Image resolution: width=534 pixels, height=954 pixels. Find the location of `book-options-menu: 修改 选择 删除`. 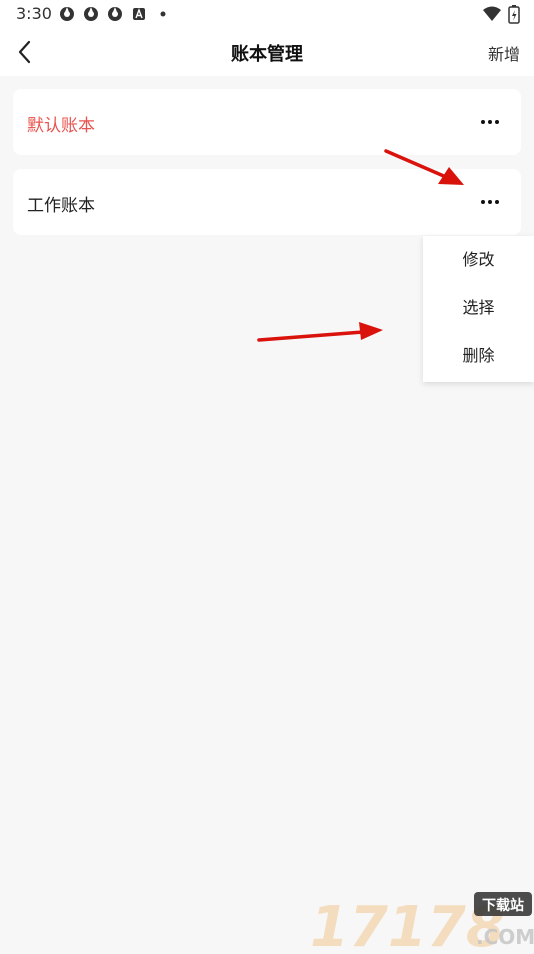

book-options-menu: 修改 选择 删除 is located at coordinates (478, 309).